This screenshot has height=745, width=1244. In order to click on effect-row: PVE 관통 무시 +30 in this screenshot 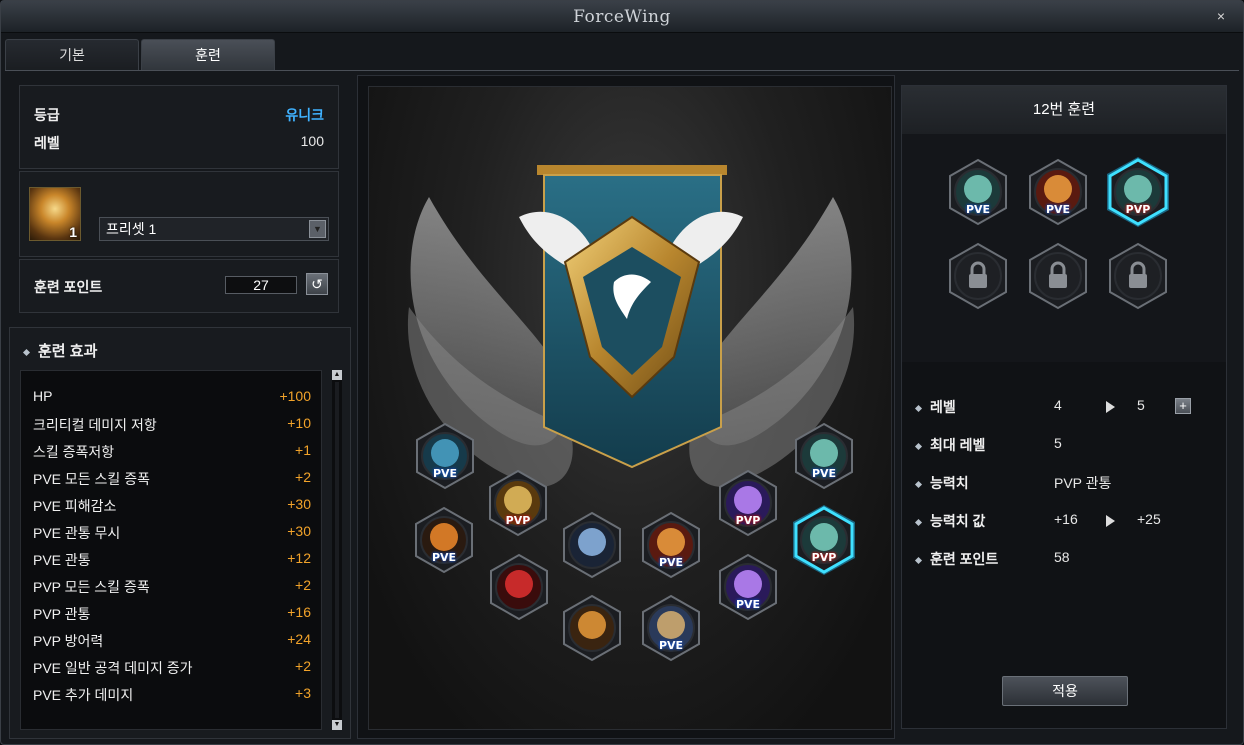, I will do `click(172, 533)`.